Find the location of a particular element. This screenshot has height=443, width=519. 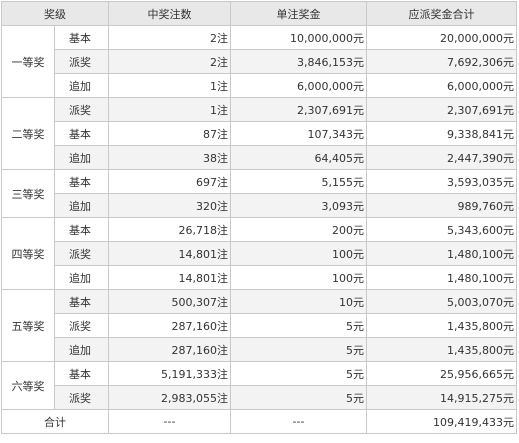

table-row: 派奖 287,160注 5元 1,435,800元 is located at coordinates (259, 325).